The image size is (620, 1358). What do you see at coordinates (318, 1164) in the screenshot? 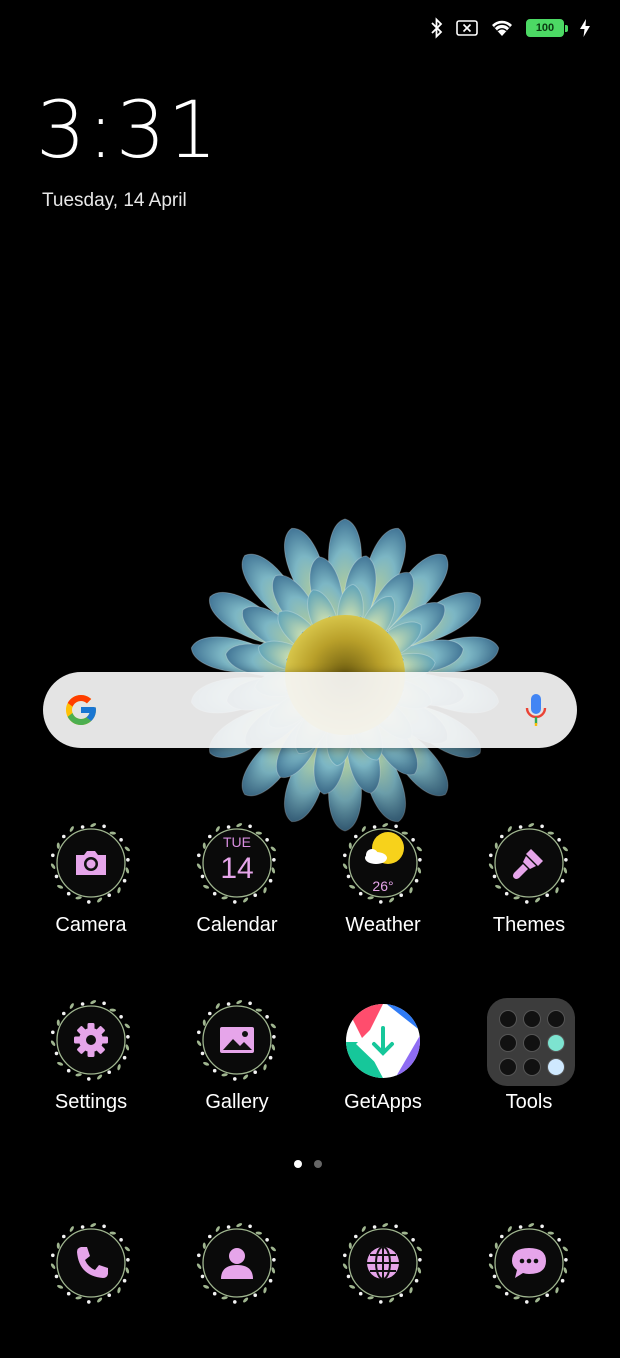
I see `page-dot` at bounding box center [318, 1164].